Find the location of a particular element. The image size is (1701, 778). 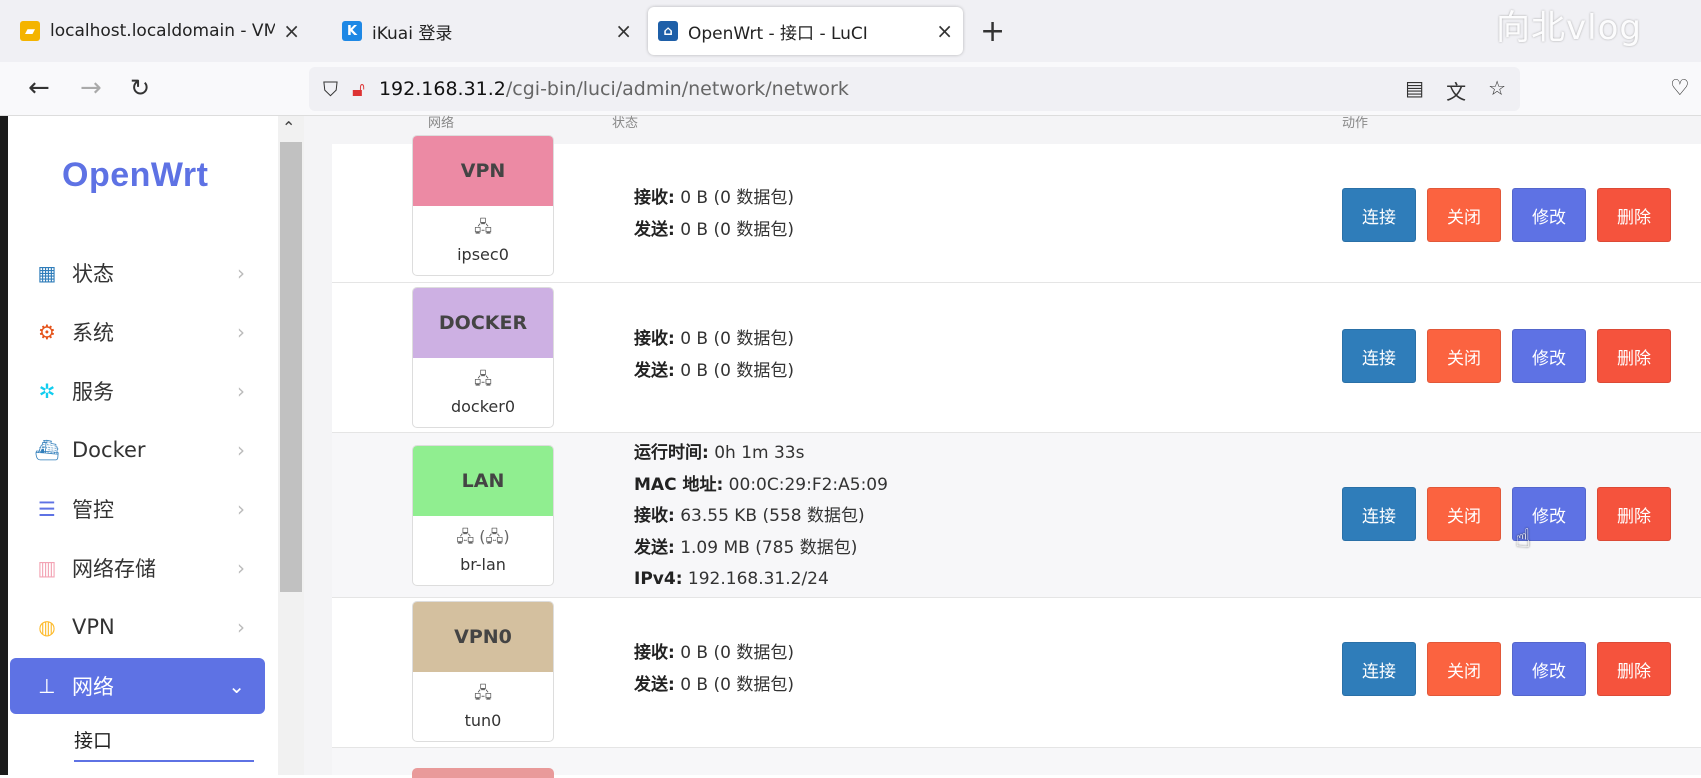

header-status: 状态 is located at coordinates (625, 123).